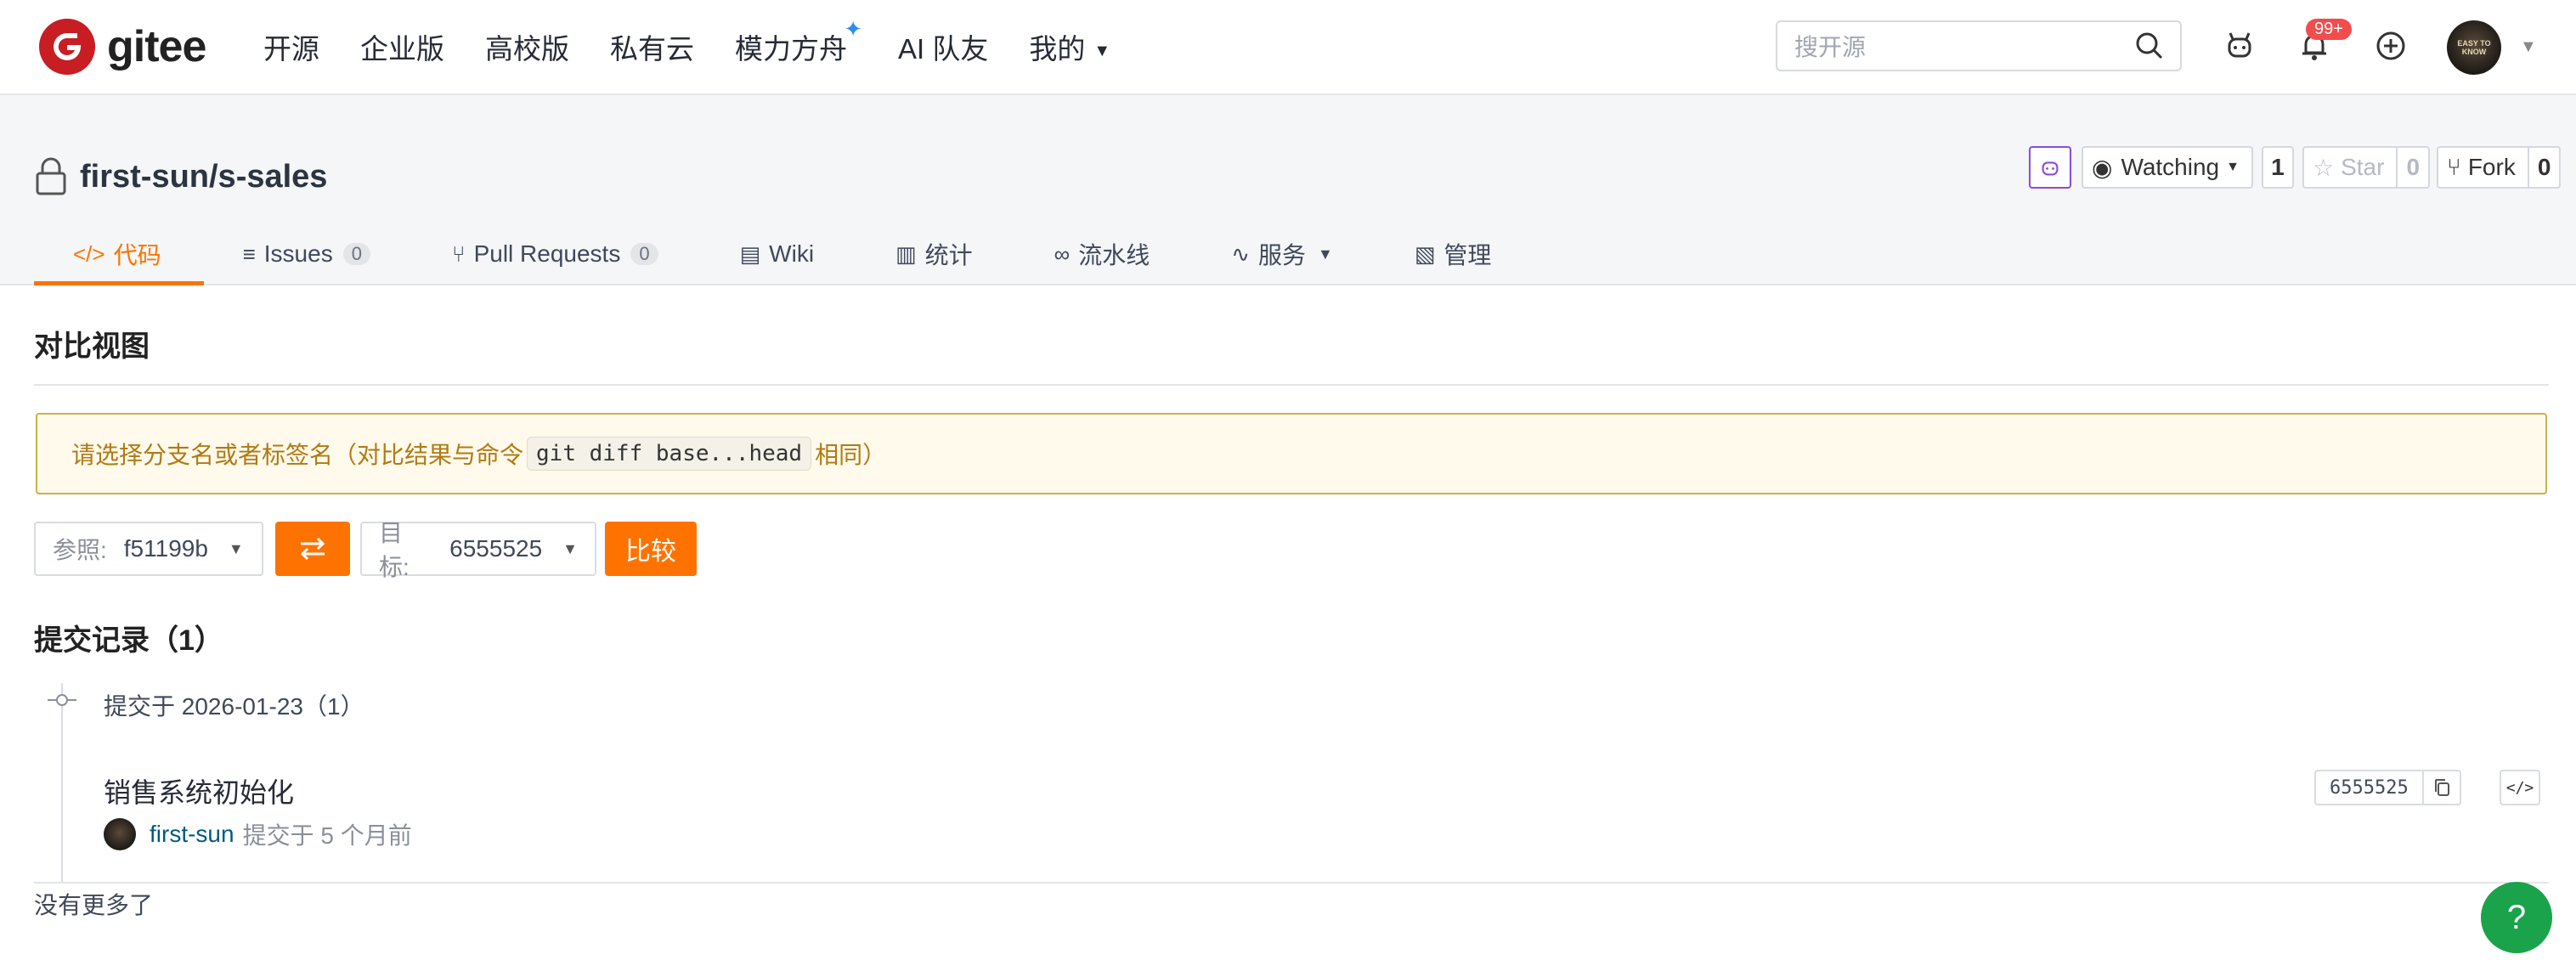 This screenshot has height=960, width=2576. I want to click on tab-label: 代码, so click(137, 255).